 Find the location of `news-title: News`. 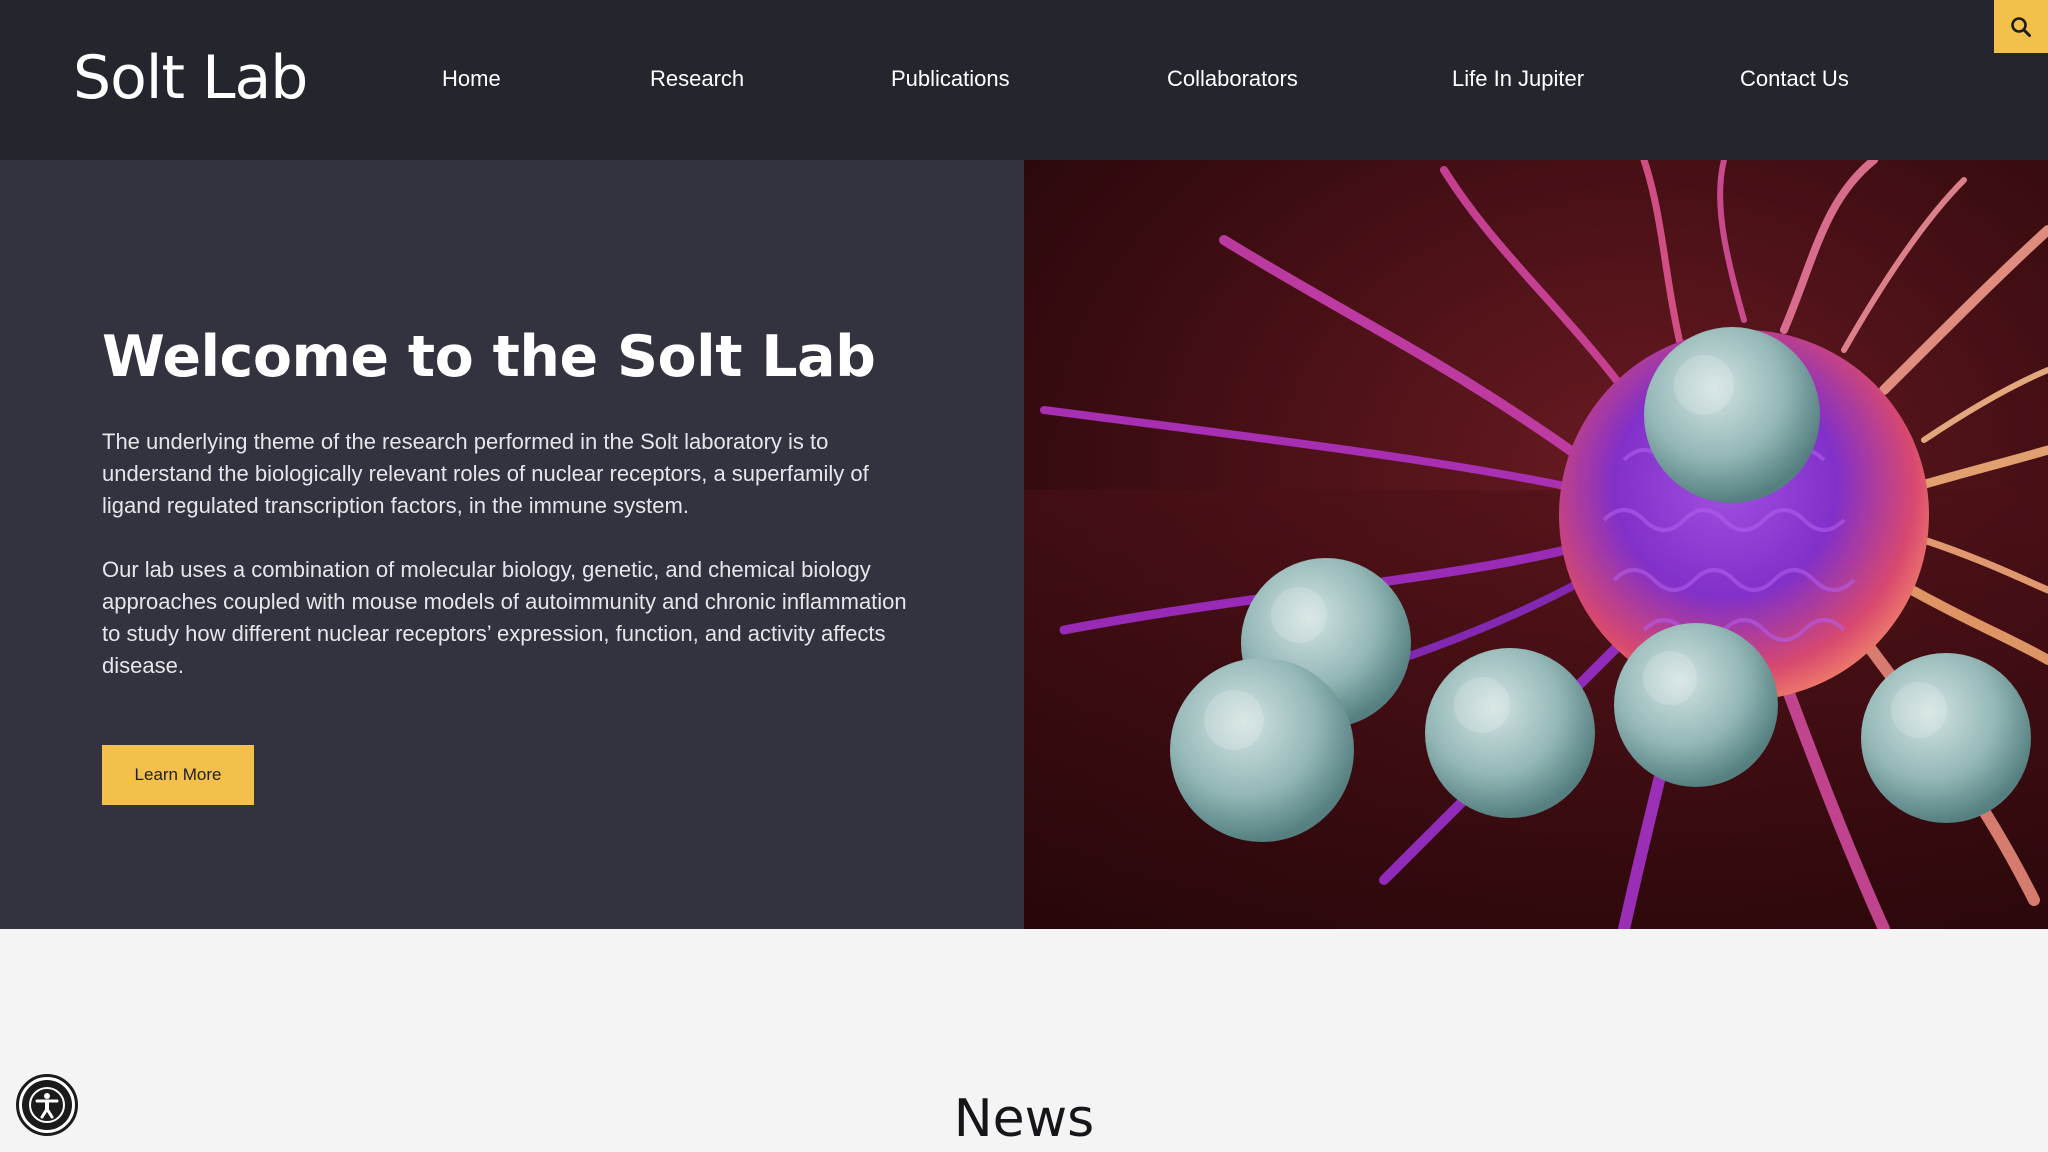

news-title: News is located at coordinates (1024, 1119).